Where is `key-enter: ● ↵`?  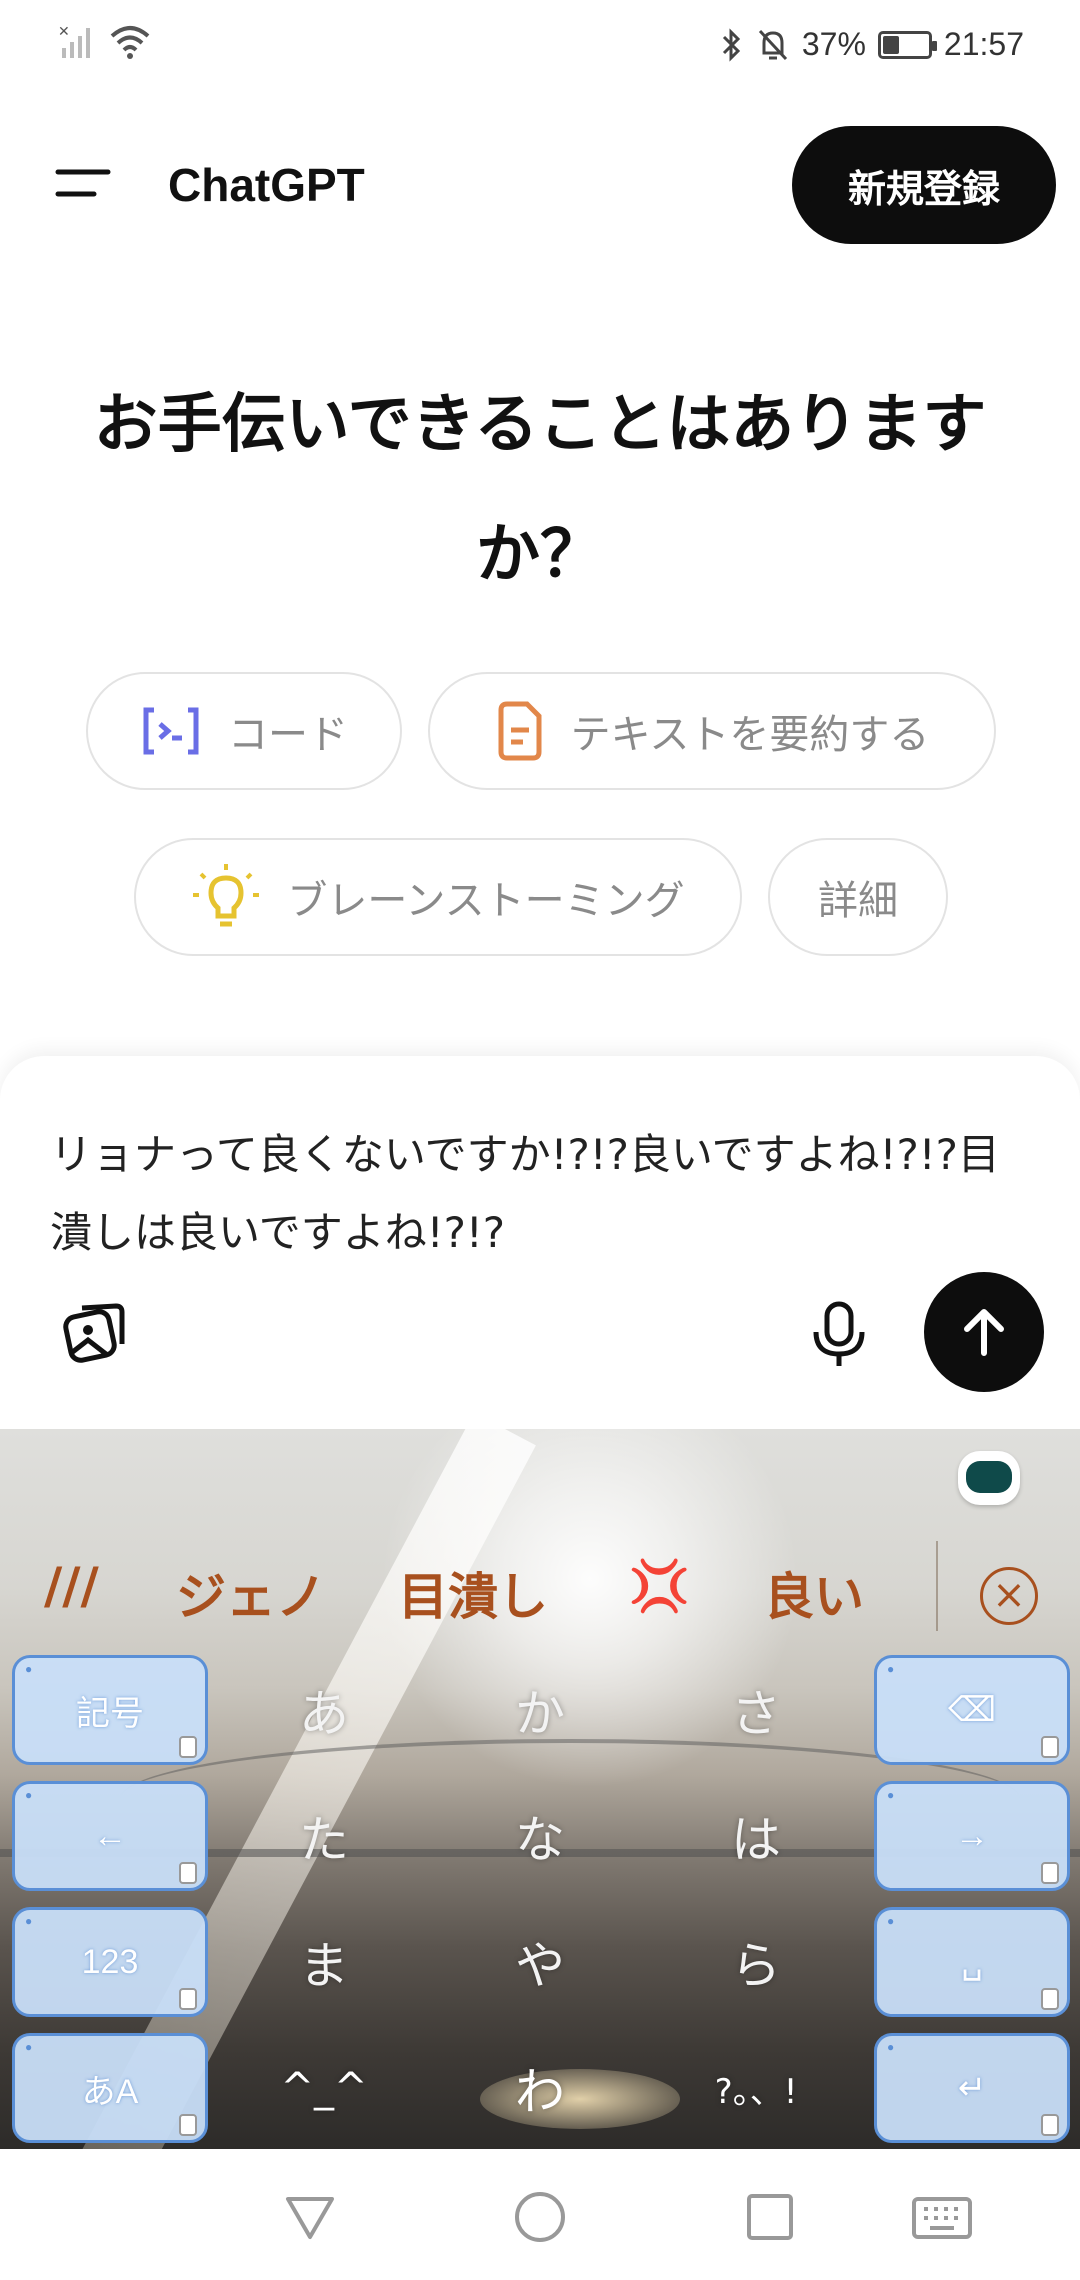
key-enter: ● ↵ is located at coordinates (972, 2088).